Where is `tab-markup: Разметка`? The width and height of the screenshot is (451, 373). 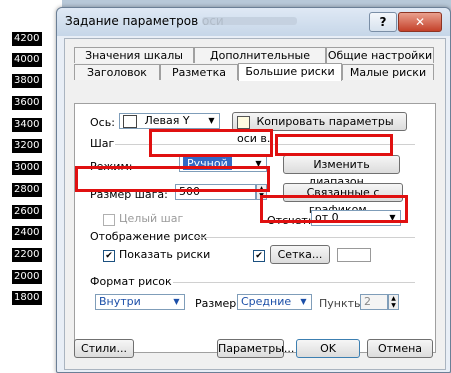 tab-markup: Разметка is located at coordinates (199, 72).